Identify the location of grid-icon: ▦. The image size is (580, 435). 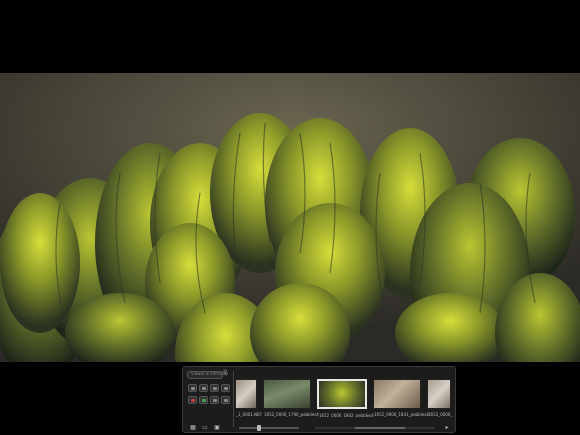
(193, 428).